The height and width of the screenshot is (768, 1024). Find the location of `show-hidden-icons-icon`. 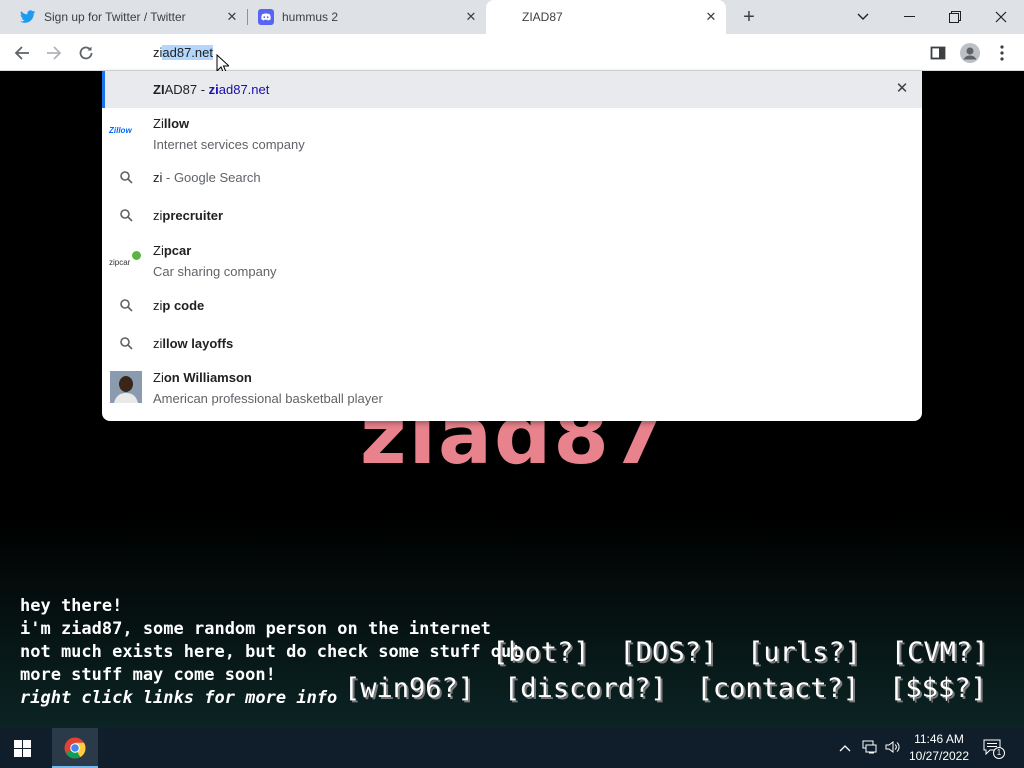

show-hidden-icons-icon is located at coordinates (845, 748).